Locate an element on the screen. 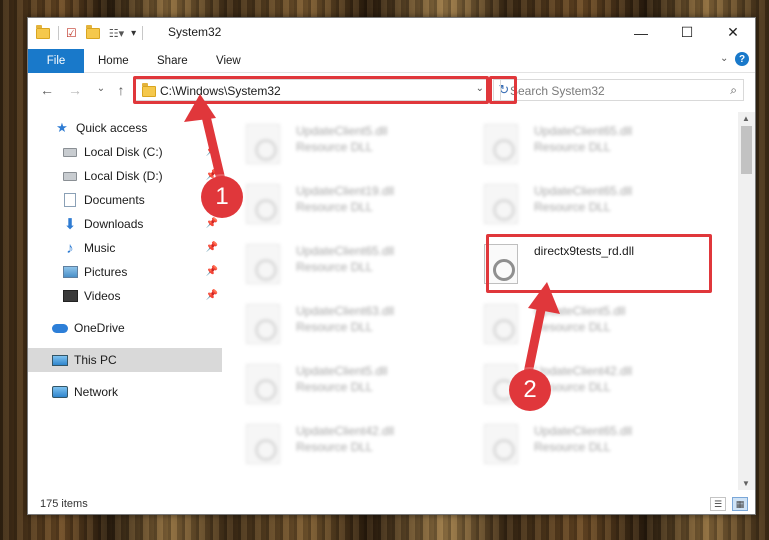 The image size is (769, 540). minimize-button: — is located at coordinates (641, 32).